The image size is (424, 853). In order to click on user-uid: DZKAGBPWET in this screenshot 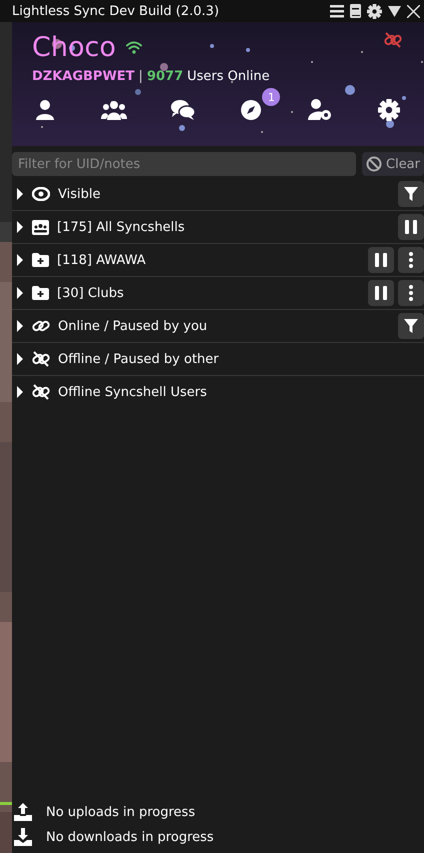, I will do `click(83, 76)`.